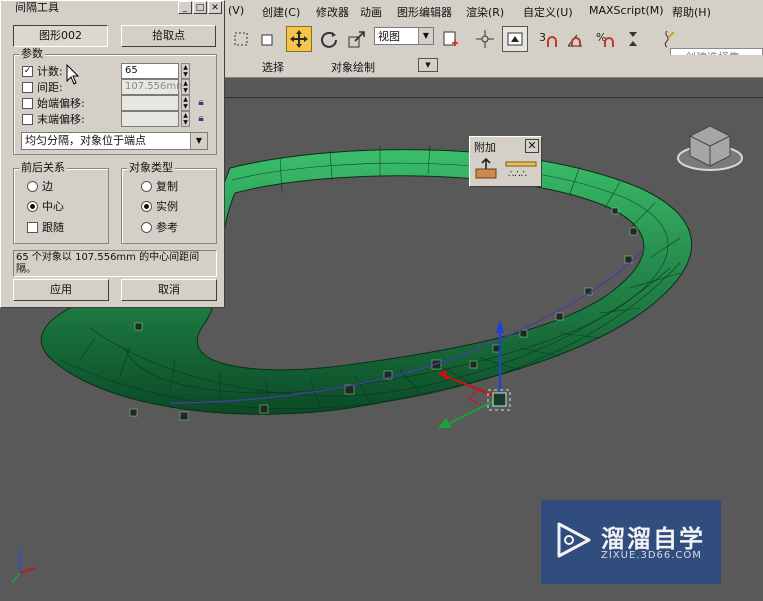  I want to click on attach-toolbar: 附加 ✕ ∴∴∴, so click(505, 161).